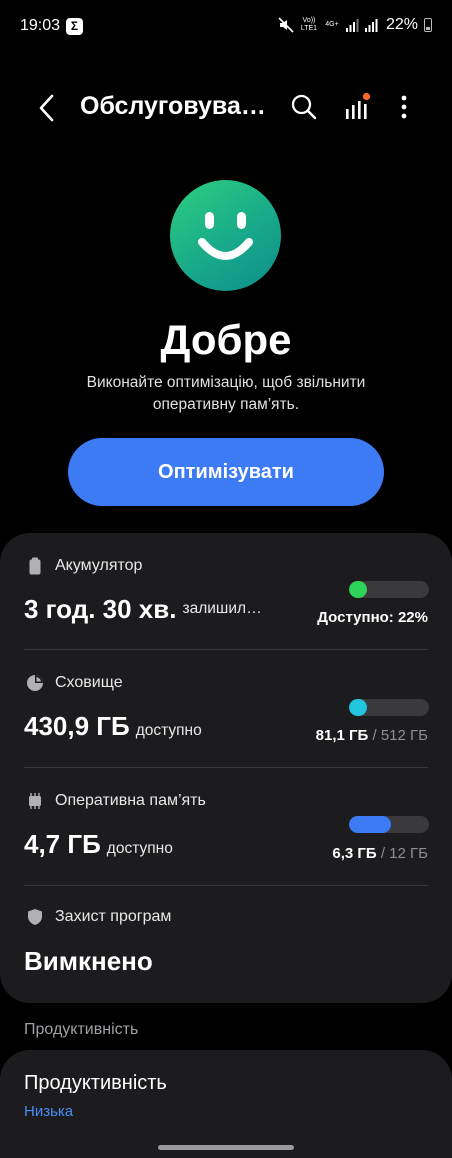 The width and height of the screenshot is (452, 1158). I want to click on battery-remaining-suffix: залишилося, so click(225, 608).